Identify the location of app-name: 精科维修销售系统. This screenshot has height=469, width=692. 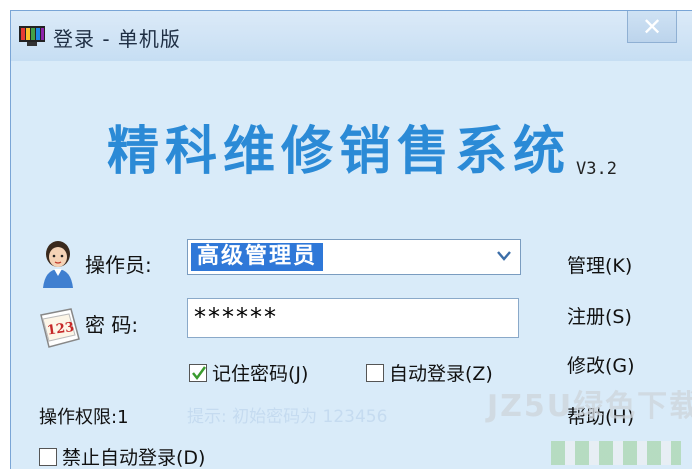
(339, 151).